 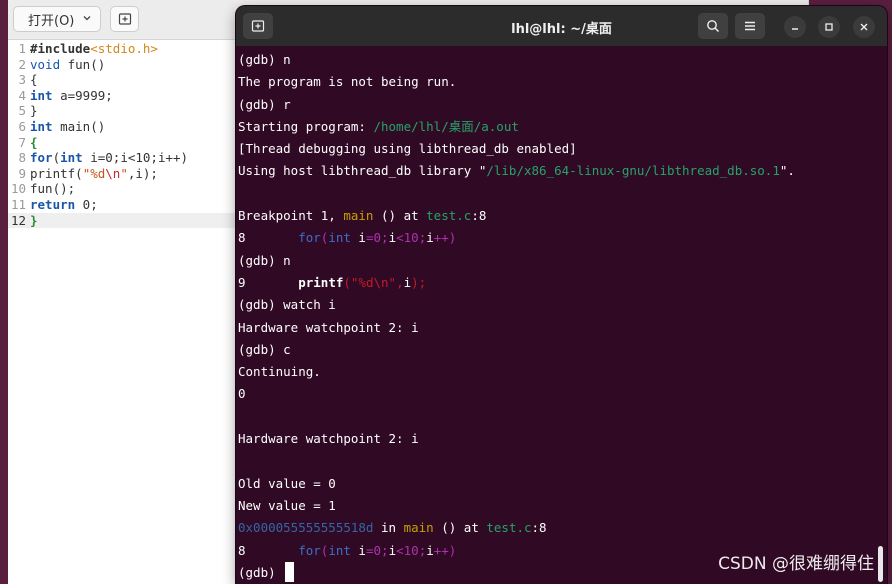 I want to click on terminal-line: (gdb) r, so click(x=264, y=104).